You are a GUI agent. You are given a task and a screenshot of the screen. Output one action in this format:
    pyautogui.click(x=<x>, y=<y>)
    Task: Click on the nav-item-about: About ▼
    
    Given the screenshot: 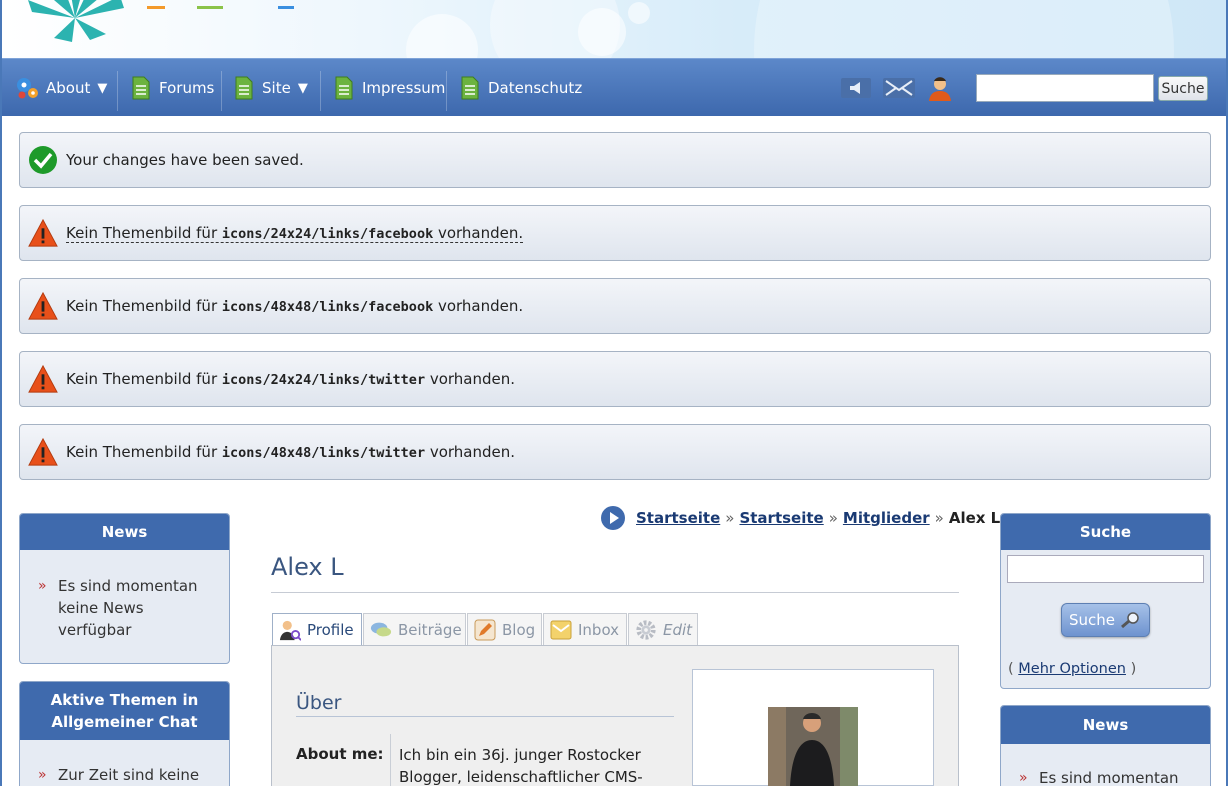 What is the action you would take?
    pyautogui.click(x=60, y=88)
    